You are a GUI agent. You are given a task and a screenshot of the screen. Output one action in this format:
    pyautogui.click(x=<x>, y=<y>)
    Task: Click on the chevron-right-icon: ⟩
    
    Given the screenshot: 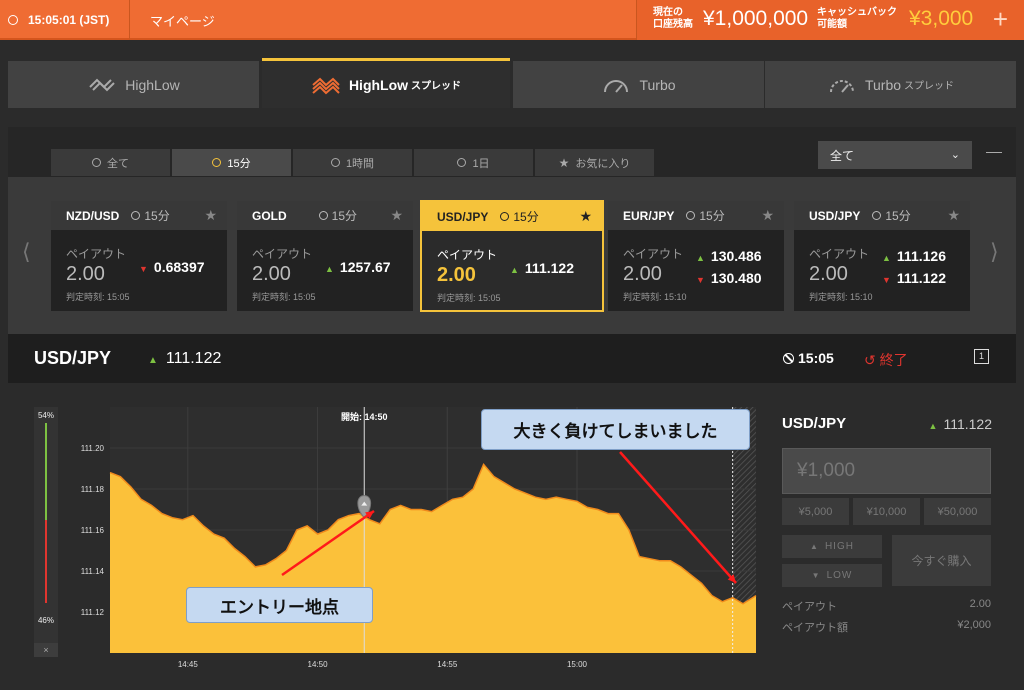 What is the action you would take?
    pyautogui.click(x=994, y=252)
    